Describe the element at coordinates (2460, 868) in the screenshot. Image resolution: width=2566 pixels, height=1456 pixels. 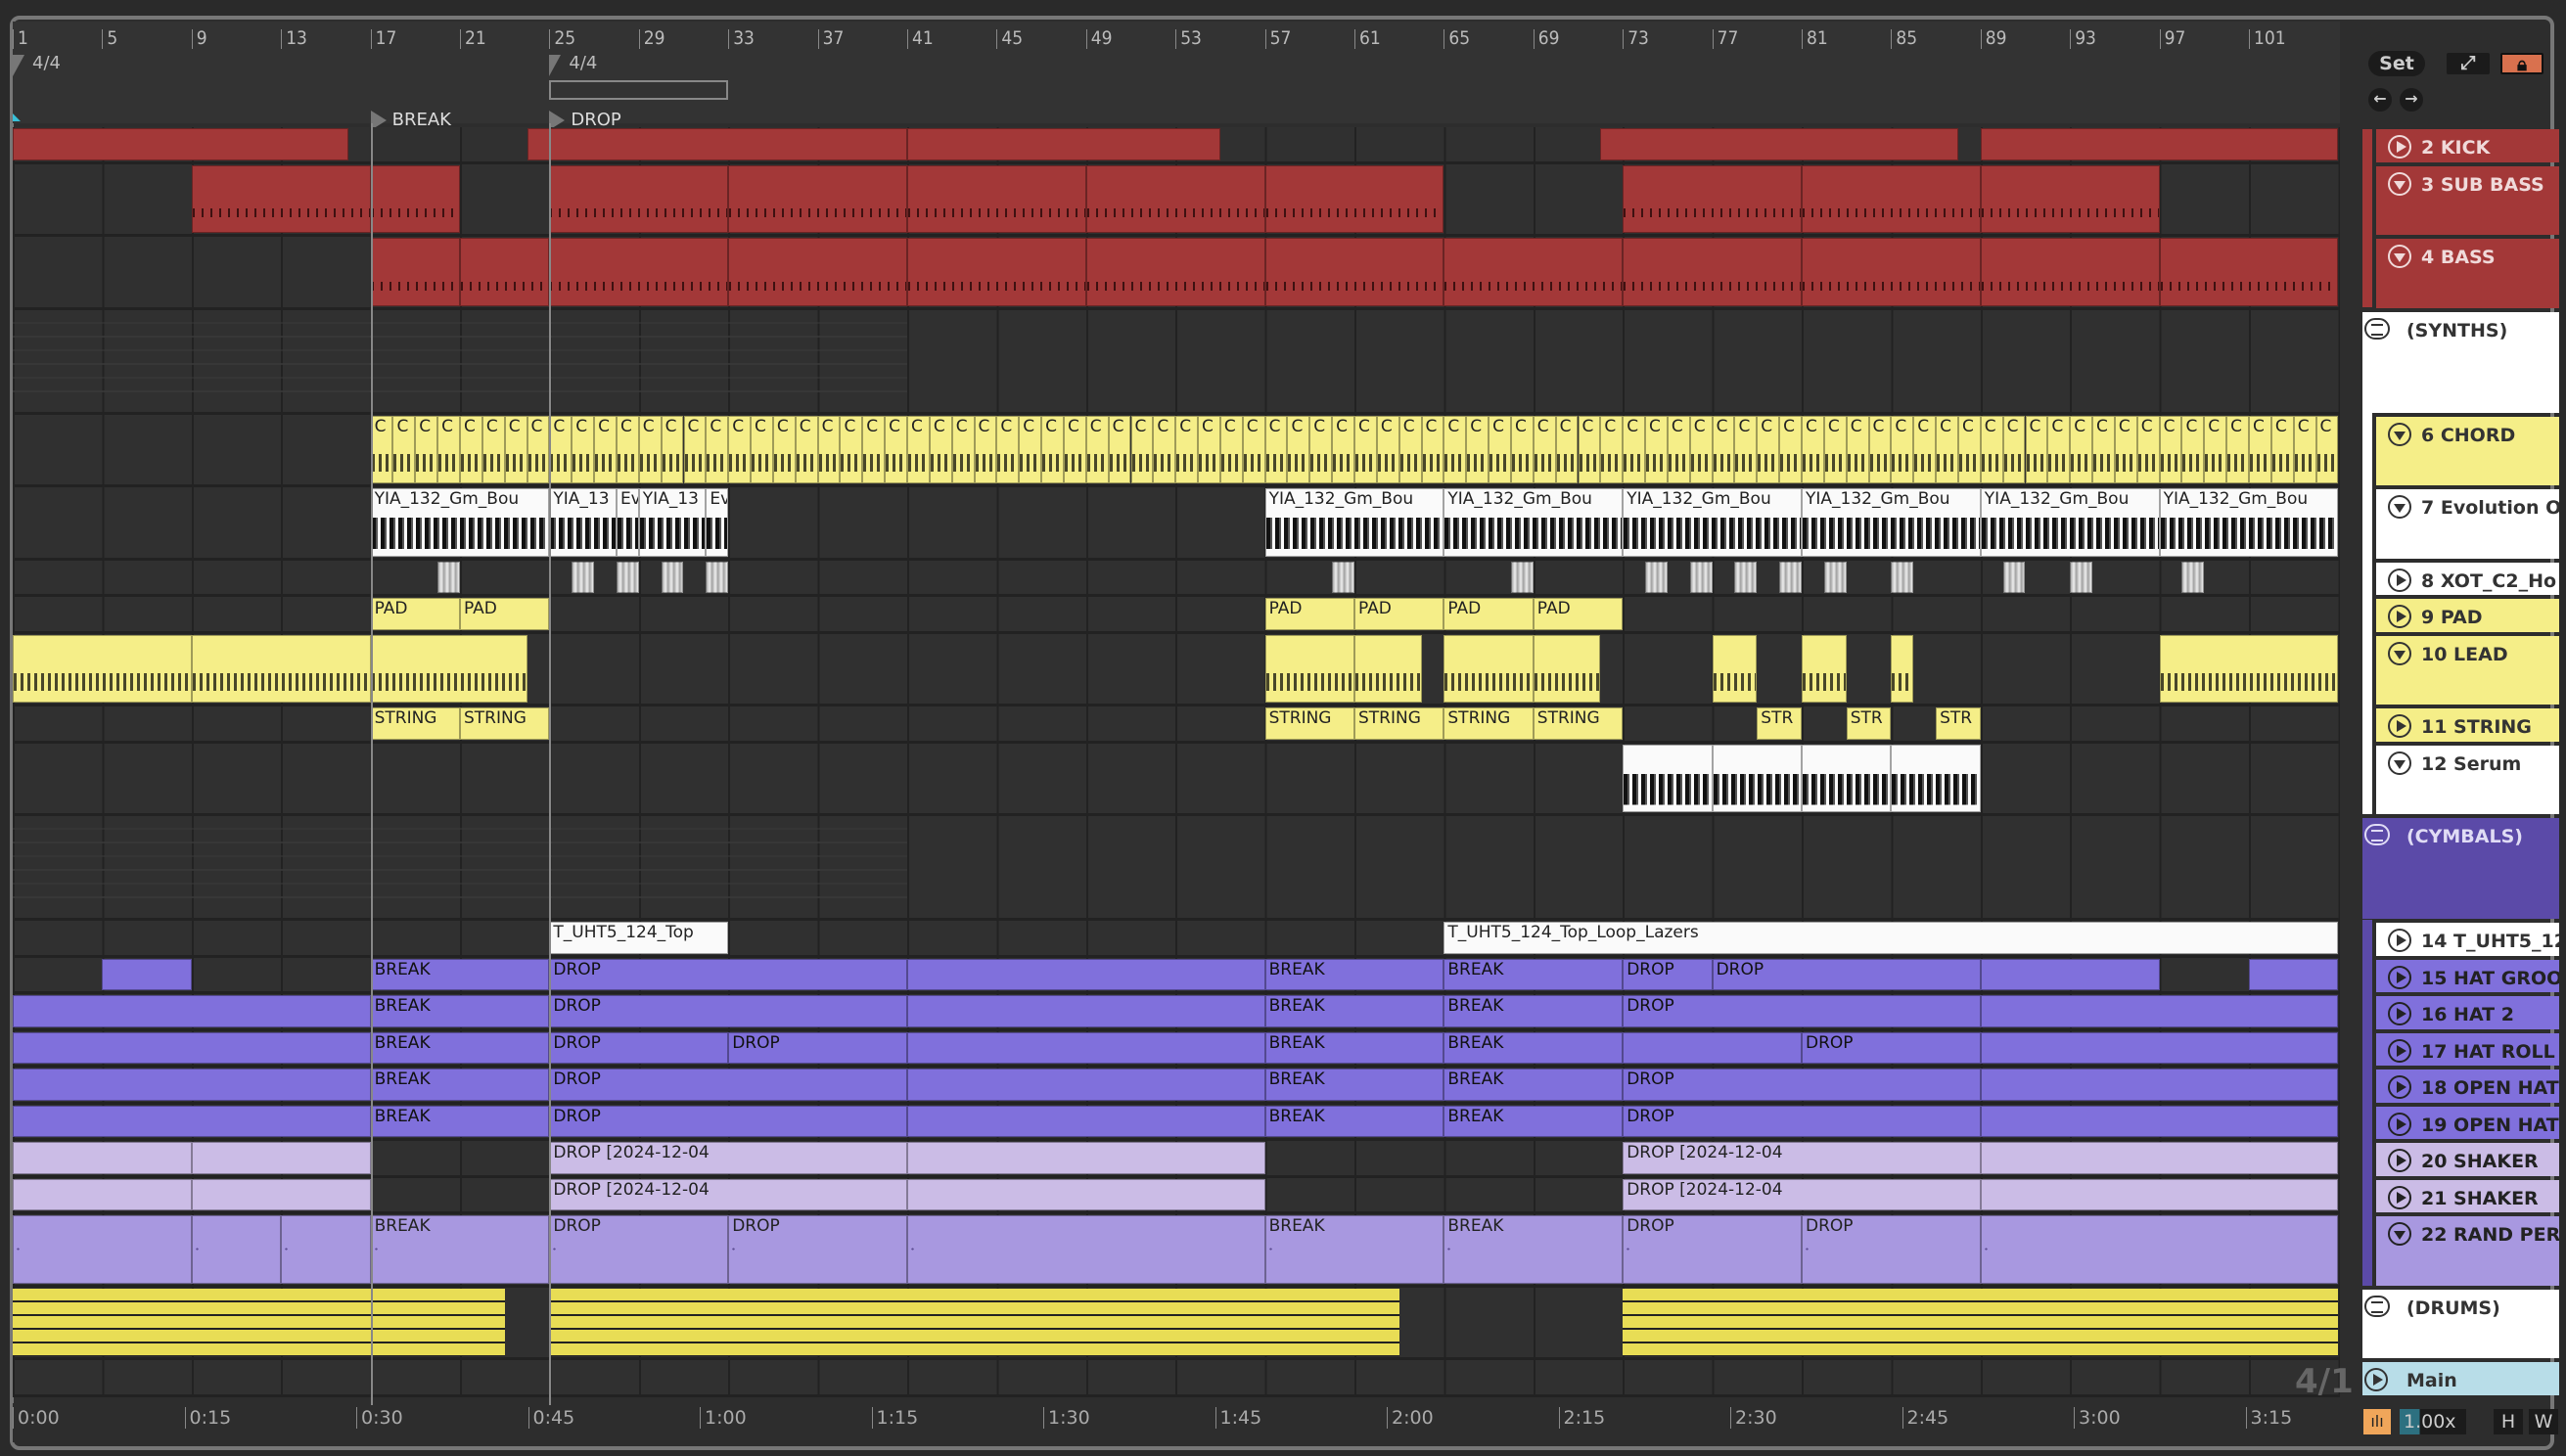
I see `track-header: (CYMBALS)` at that location.